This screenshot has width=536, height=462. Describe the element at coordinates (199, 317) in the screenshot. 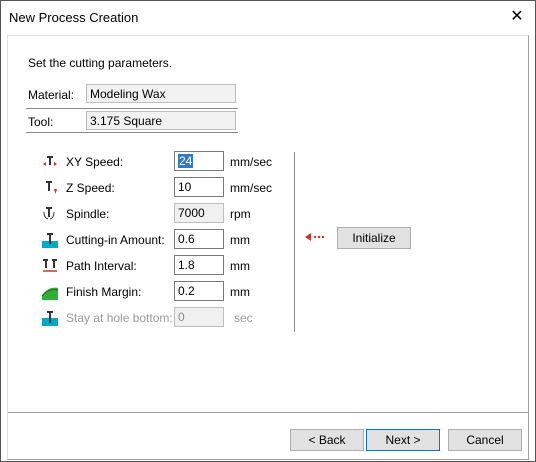

I see `stay-hole-input: 0` at that location.